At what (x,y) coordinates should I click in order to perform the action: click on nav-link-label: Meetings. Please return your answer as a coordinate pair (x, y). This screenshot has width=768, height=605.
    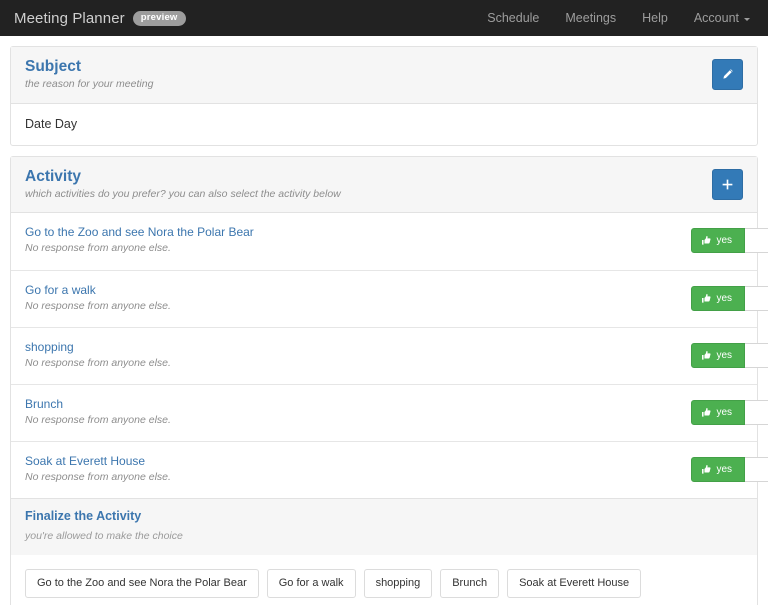
    Looking at the image, I should click on (591, 18).